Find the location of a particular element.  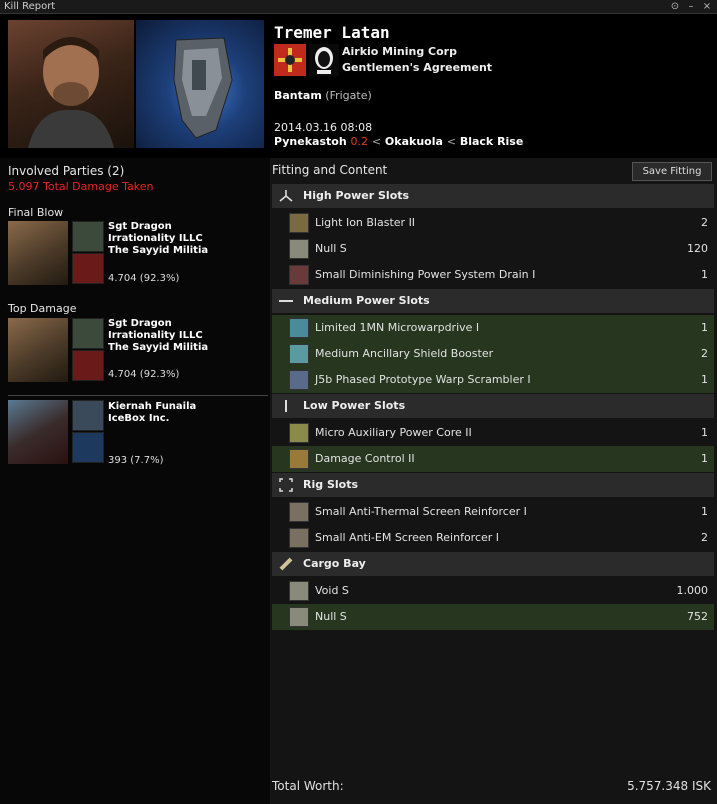

attacker-info: Kiernah Funaila IceBox Inc. is located at coordinates (152, 413).